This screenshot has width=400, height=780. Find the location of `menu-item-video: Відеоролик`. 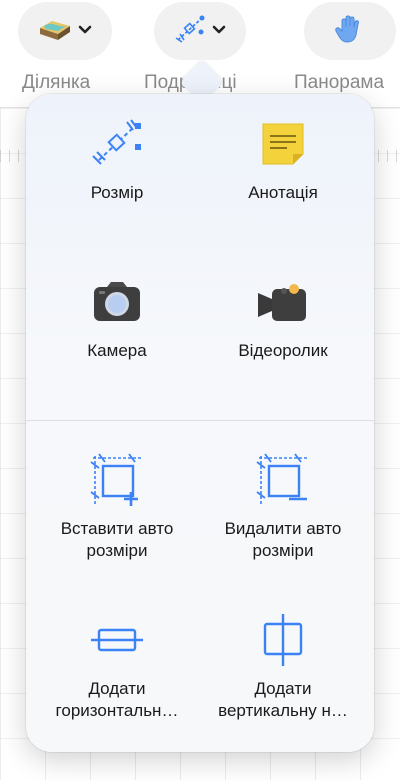

menu-item-video: Відеоролик is located at coordinates (283, 318).